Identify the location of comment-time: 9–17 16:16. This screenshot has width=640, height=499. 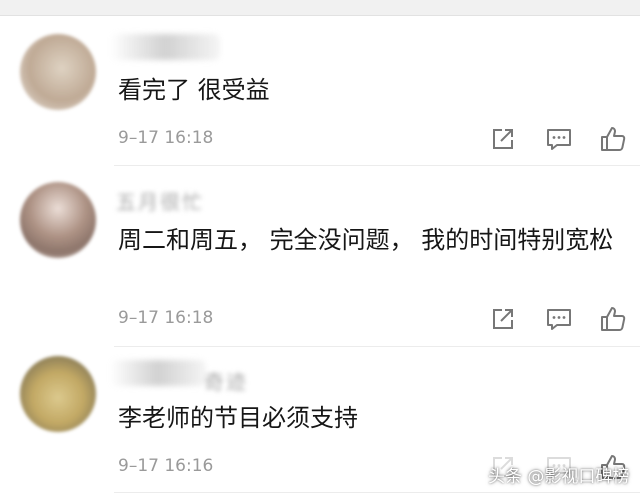
(166, 466).